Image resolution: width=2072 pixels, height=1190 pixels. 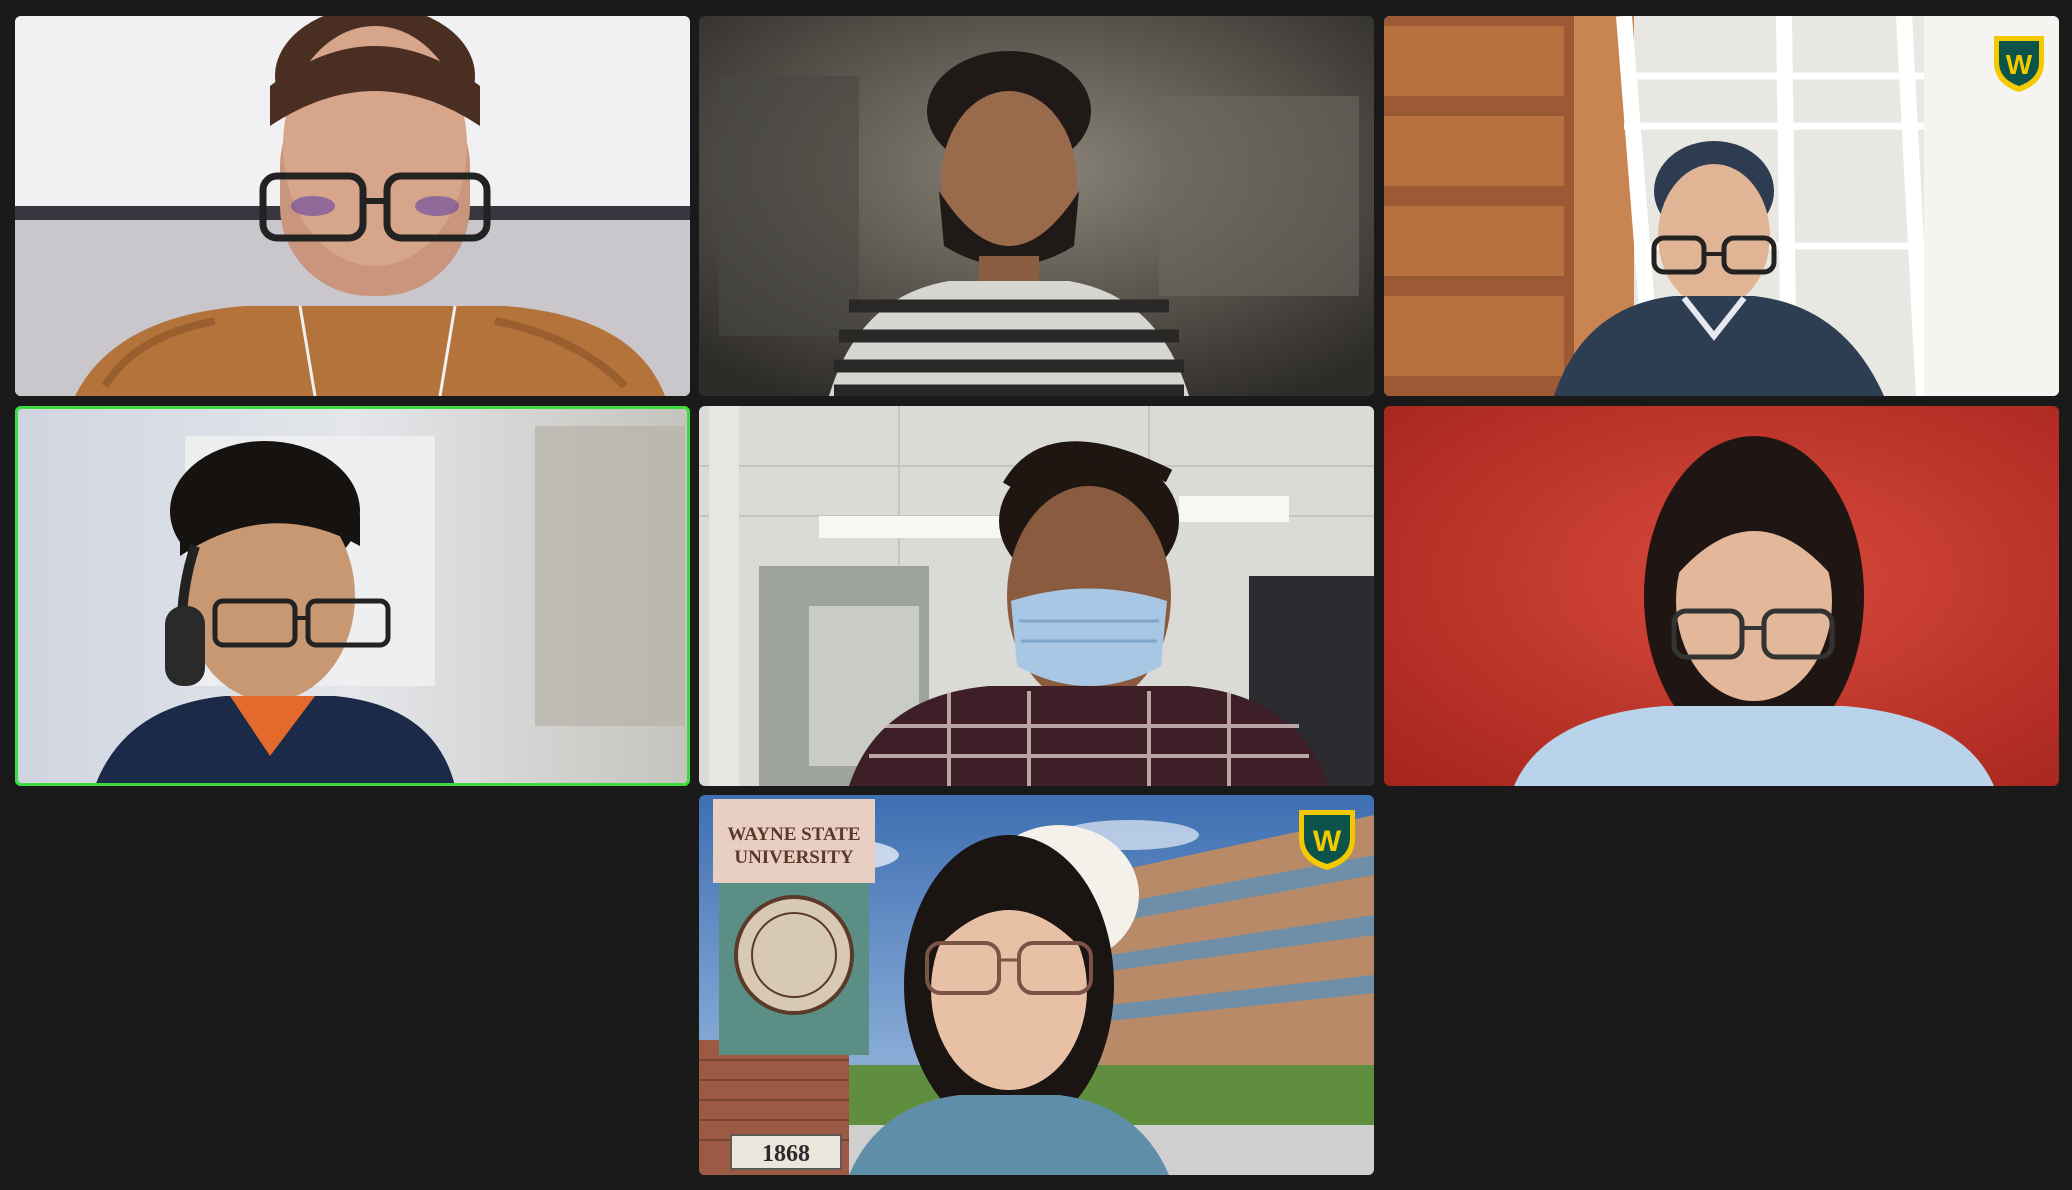 What do you see at coordinates (786, 1154) in the screenshot?
I see `campus-sign-year: 1868` at bounding box center [786, 1154].